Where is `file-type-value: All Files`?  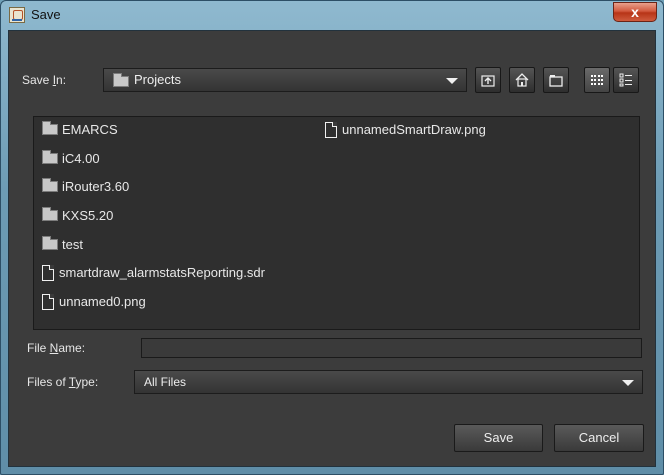 file-type-value: All Files is located at coordinates (165, 382).